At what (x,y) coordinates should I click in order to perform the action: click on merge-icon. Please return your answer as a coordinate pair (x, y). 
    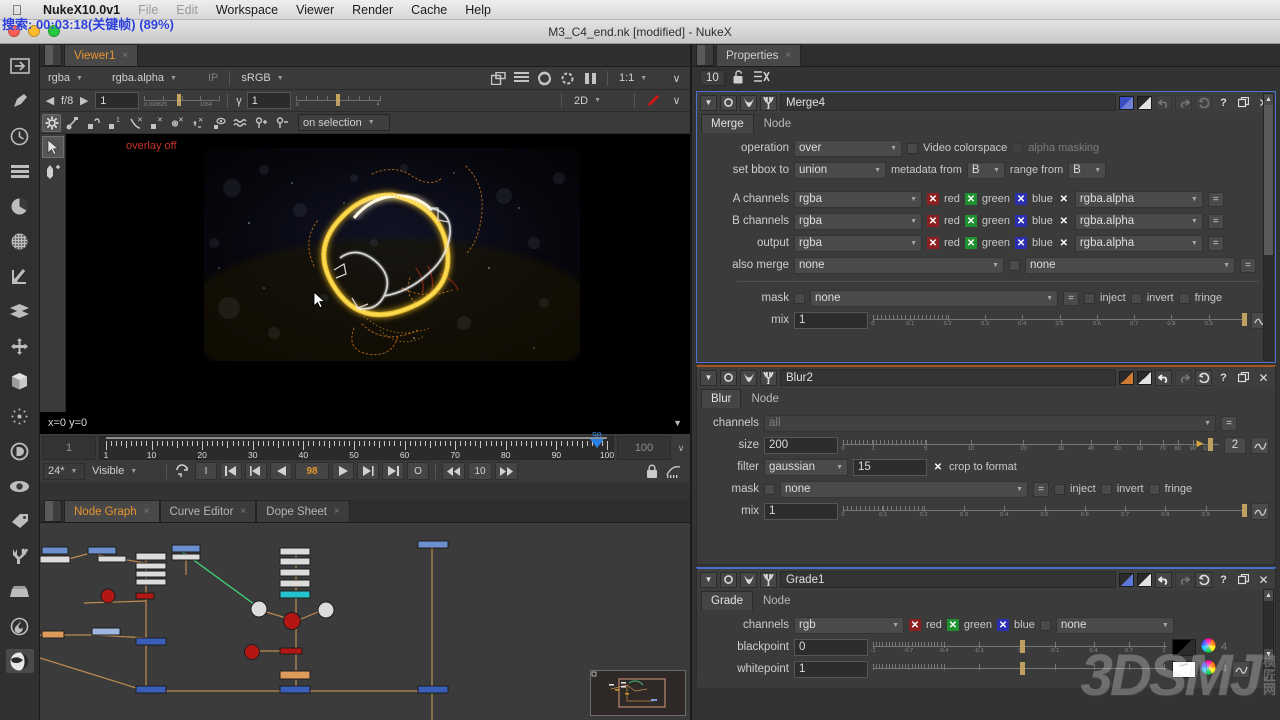
    Looking at the image, I should click on (20, 311).